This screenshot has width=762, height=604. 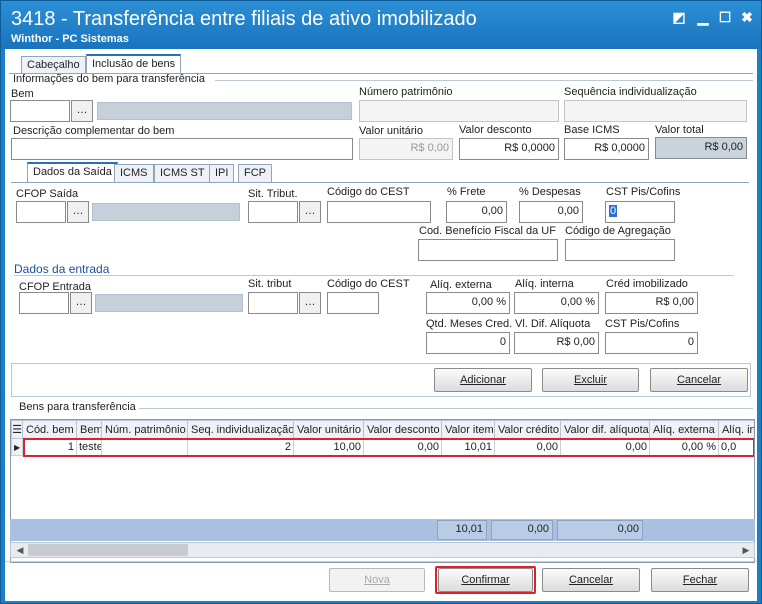 What do you see at coordinates (273, 303) in the screenshot?
I see `sit-trib-entrada-input` at bounding box center [273, 303].